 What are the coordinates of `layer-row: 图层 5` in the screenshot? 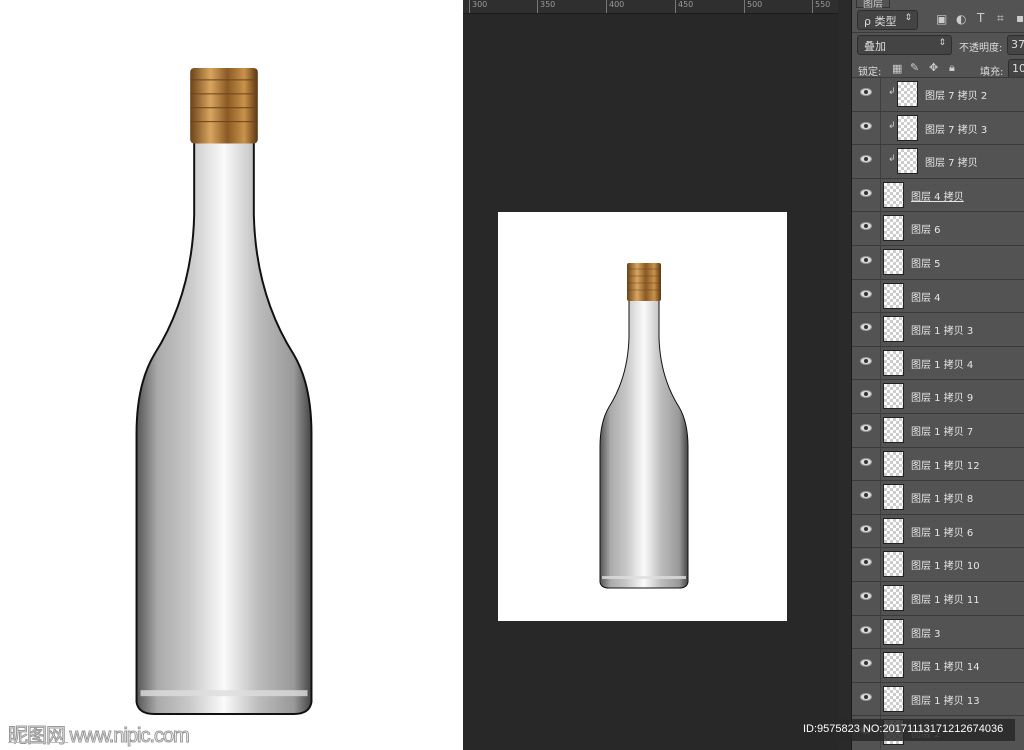 It's located at (938, 262).